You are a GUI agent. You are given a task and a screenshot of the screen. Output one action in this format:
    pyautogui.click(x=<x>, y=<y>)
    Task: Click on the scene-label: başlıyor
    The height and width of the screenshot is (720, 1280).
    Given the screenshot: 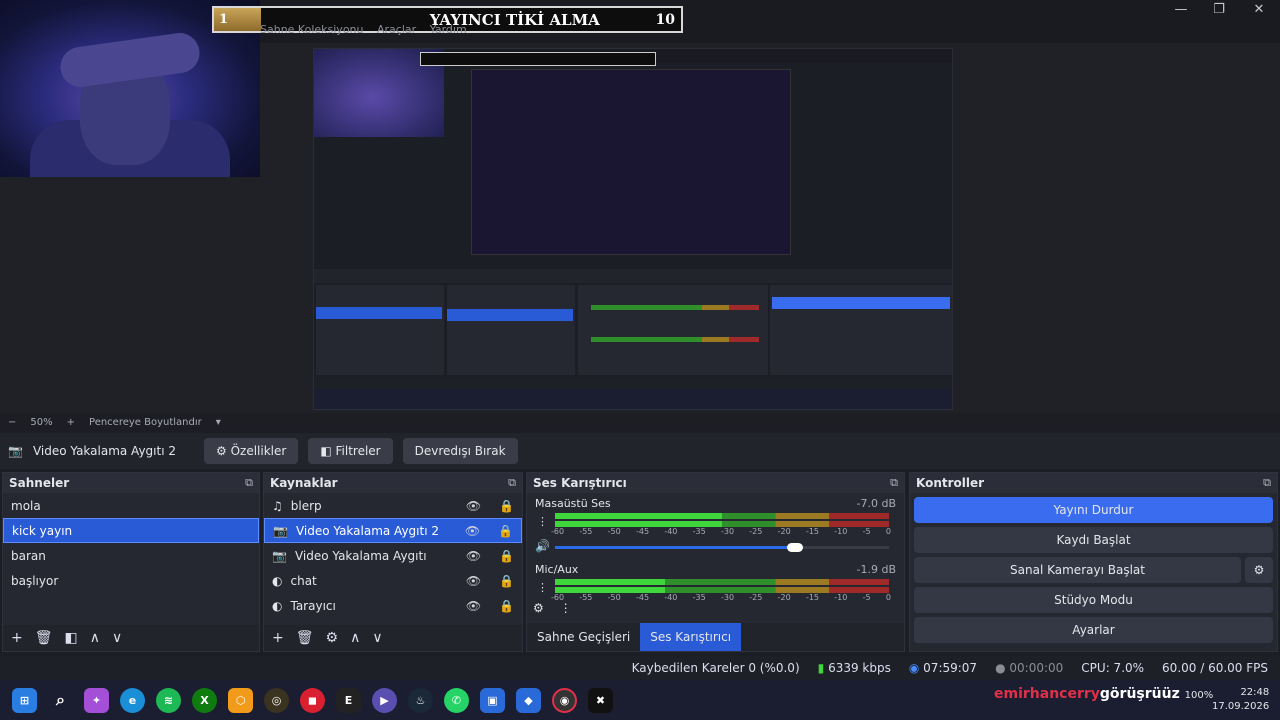 What is the action you would take?
    pyautogui.click(x=35, y=580)
    